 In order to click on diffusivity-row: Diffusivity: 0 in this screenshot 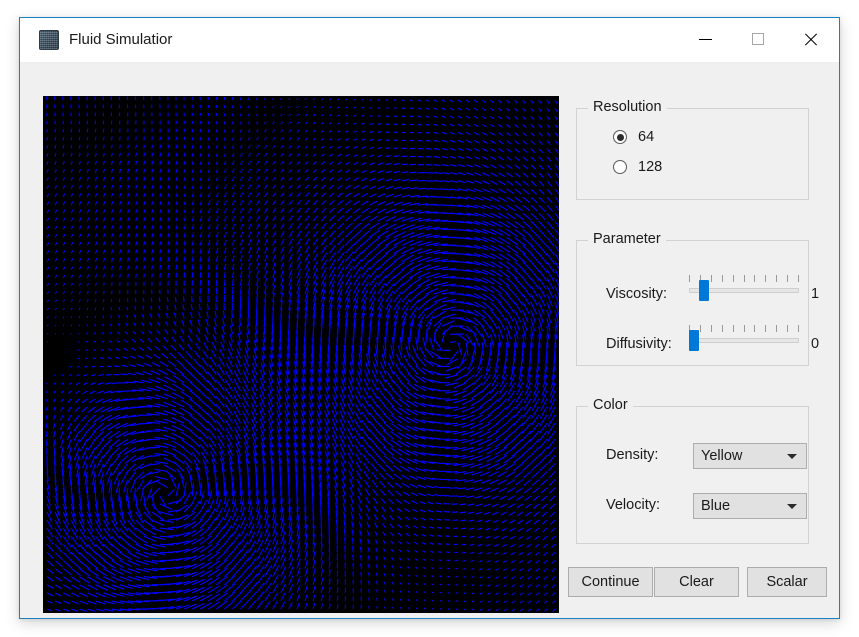, I will do `click(704, 341)`.